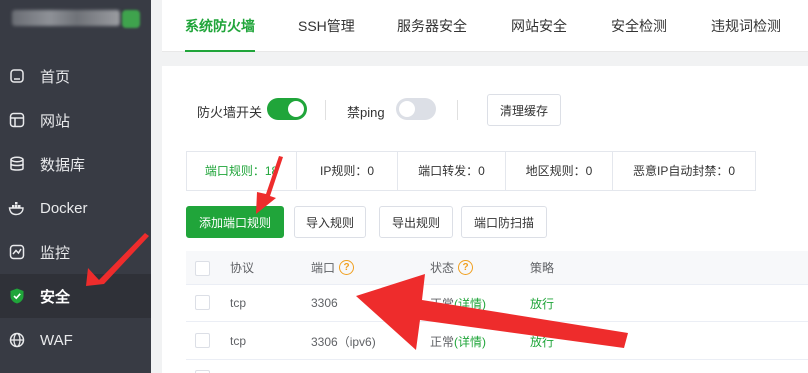  I want to click on sidebar-item-home: 首页, so click(75, 76).